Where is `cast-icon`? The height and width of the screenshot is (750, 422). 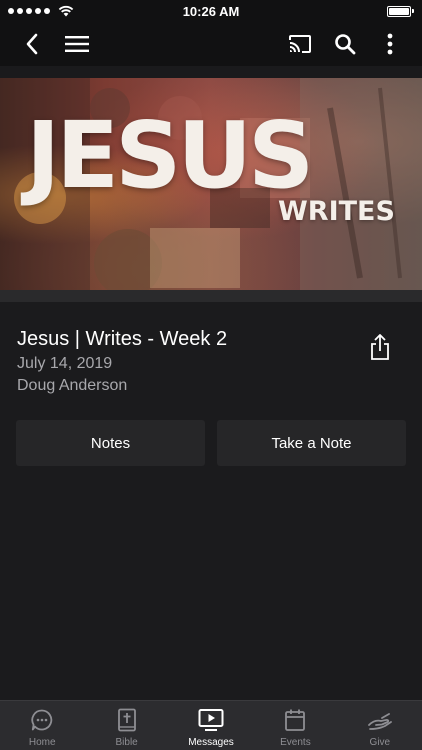 cast-icon is located at coordinates (300, 44).